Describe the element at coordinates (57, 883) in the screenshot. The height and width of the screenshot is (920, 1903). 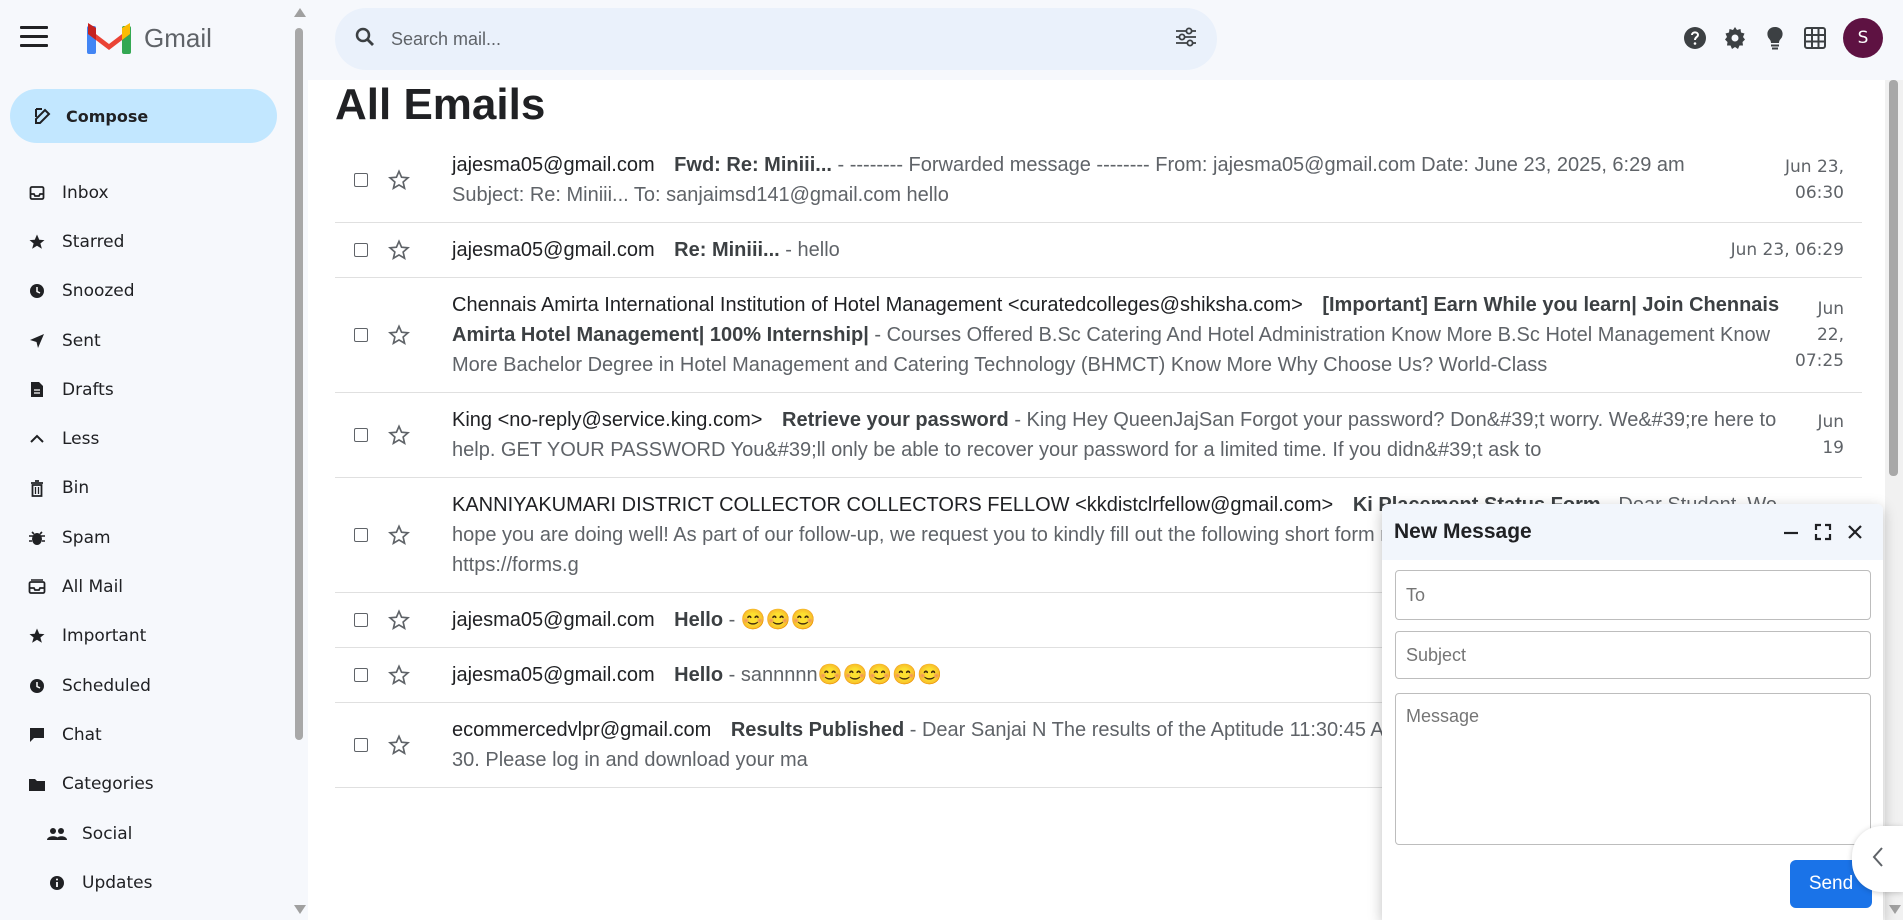
I see `info-icon` at that location.